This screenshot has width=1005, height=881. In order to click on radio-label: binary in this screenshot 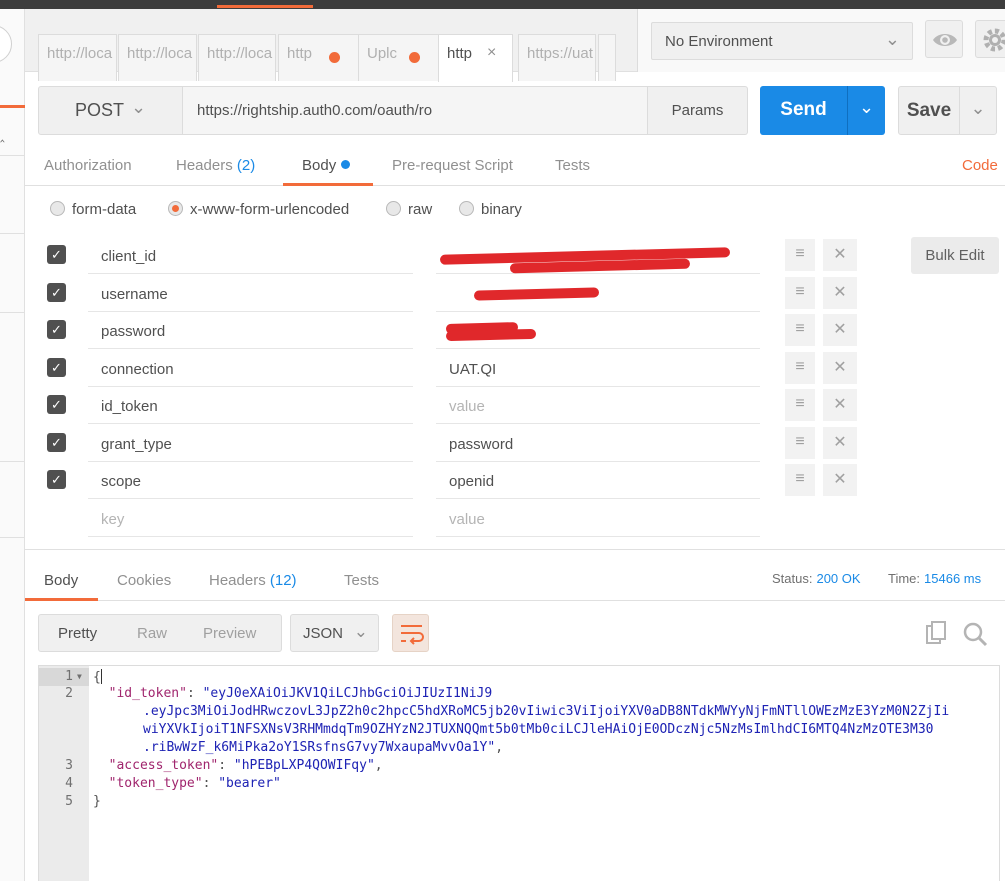, I will do `click(501, 209)`.